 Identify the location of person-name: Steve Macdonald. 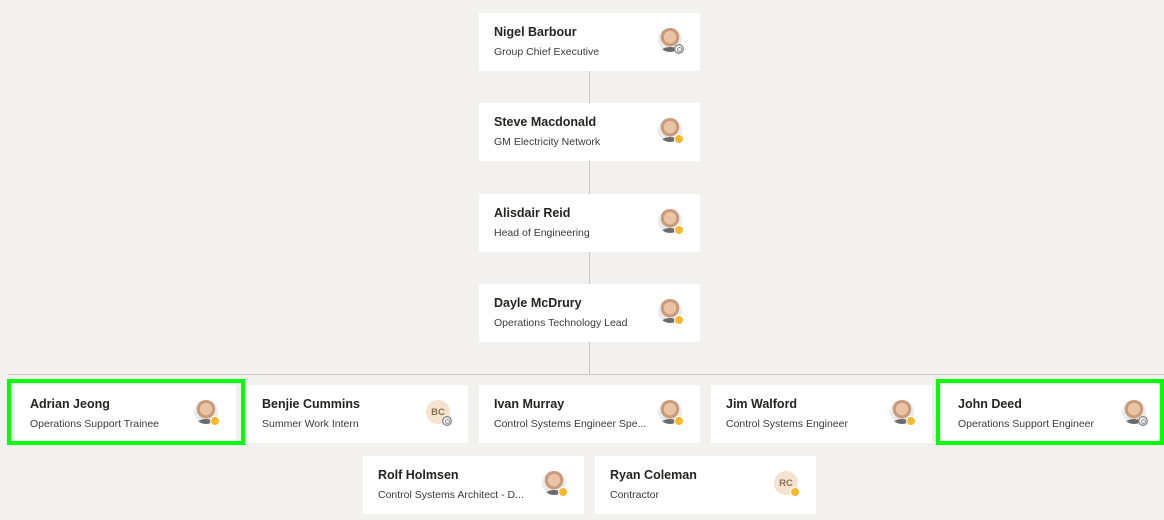
(545, 122).